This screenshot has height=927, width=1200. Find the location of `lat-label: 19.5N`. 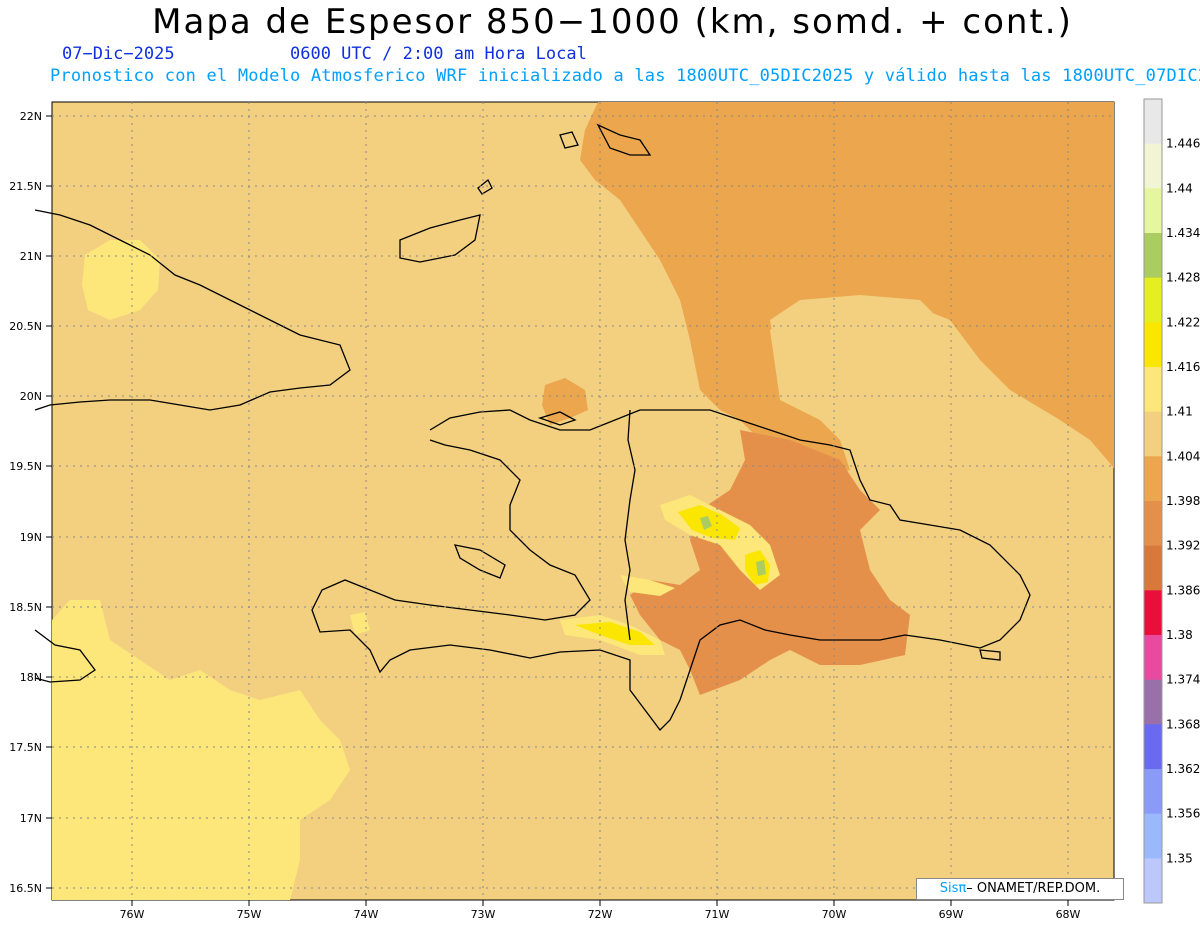

lat-label: 19.5N is located at coordinates (25, 466).